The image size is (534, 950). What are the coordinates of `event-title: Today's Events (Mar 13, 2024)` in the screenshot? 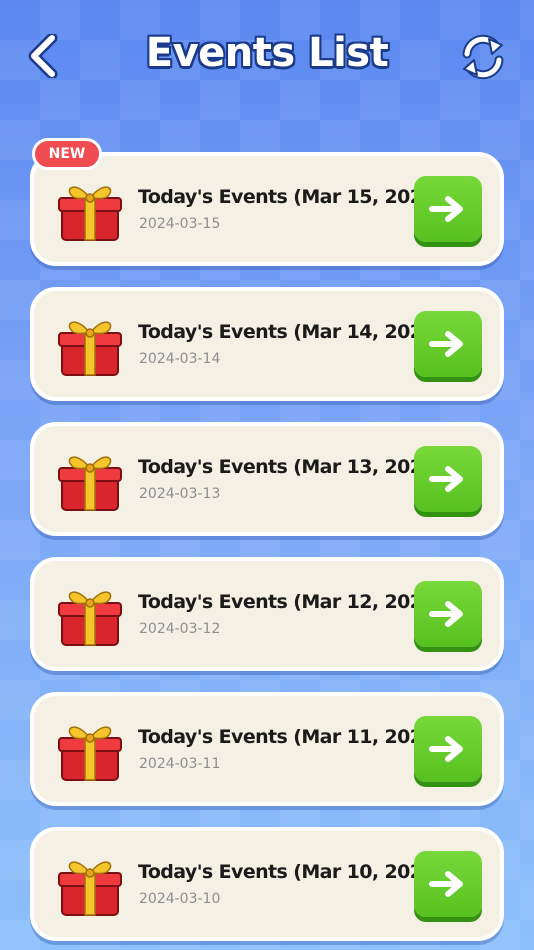 It's located at (291, 467).